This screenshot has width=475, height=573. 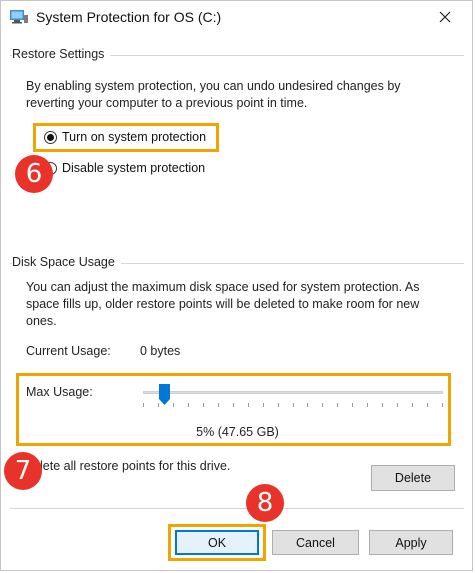 What do you see at coordinates (19, 17) in the screenshot?
I see `system-protection-icon` at bounding box center [19, 17].